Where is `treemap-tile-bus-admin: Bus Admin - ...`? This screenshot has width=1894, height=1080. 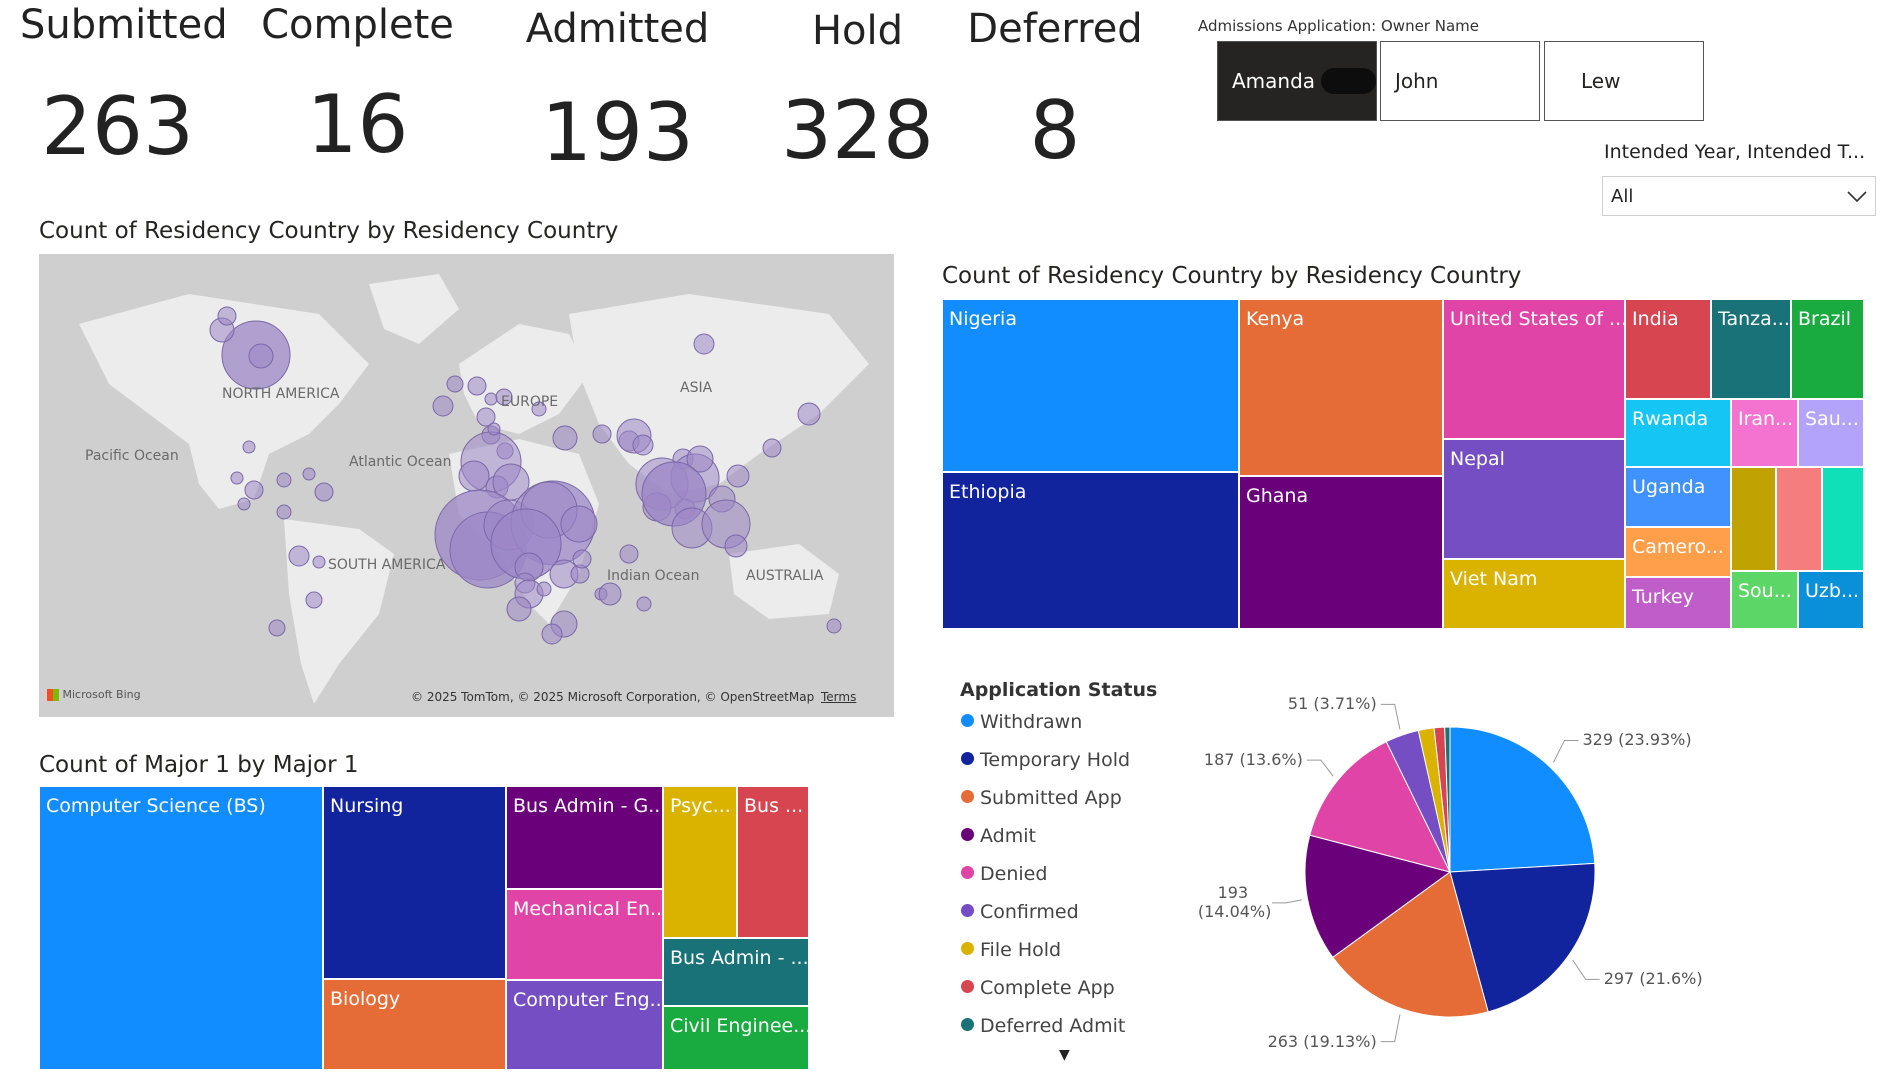 treemap-tile-bus-admin: Bus Admin - ... is located at coordinates (736, 972).